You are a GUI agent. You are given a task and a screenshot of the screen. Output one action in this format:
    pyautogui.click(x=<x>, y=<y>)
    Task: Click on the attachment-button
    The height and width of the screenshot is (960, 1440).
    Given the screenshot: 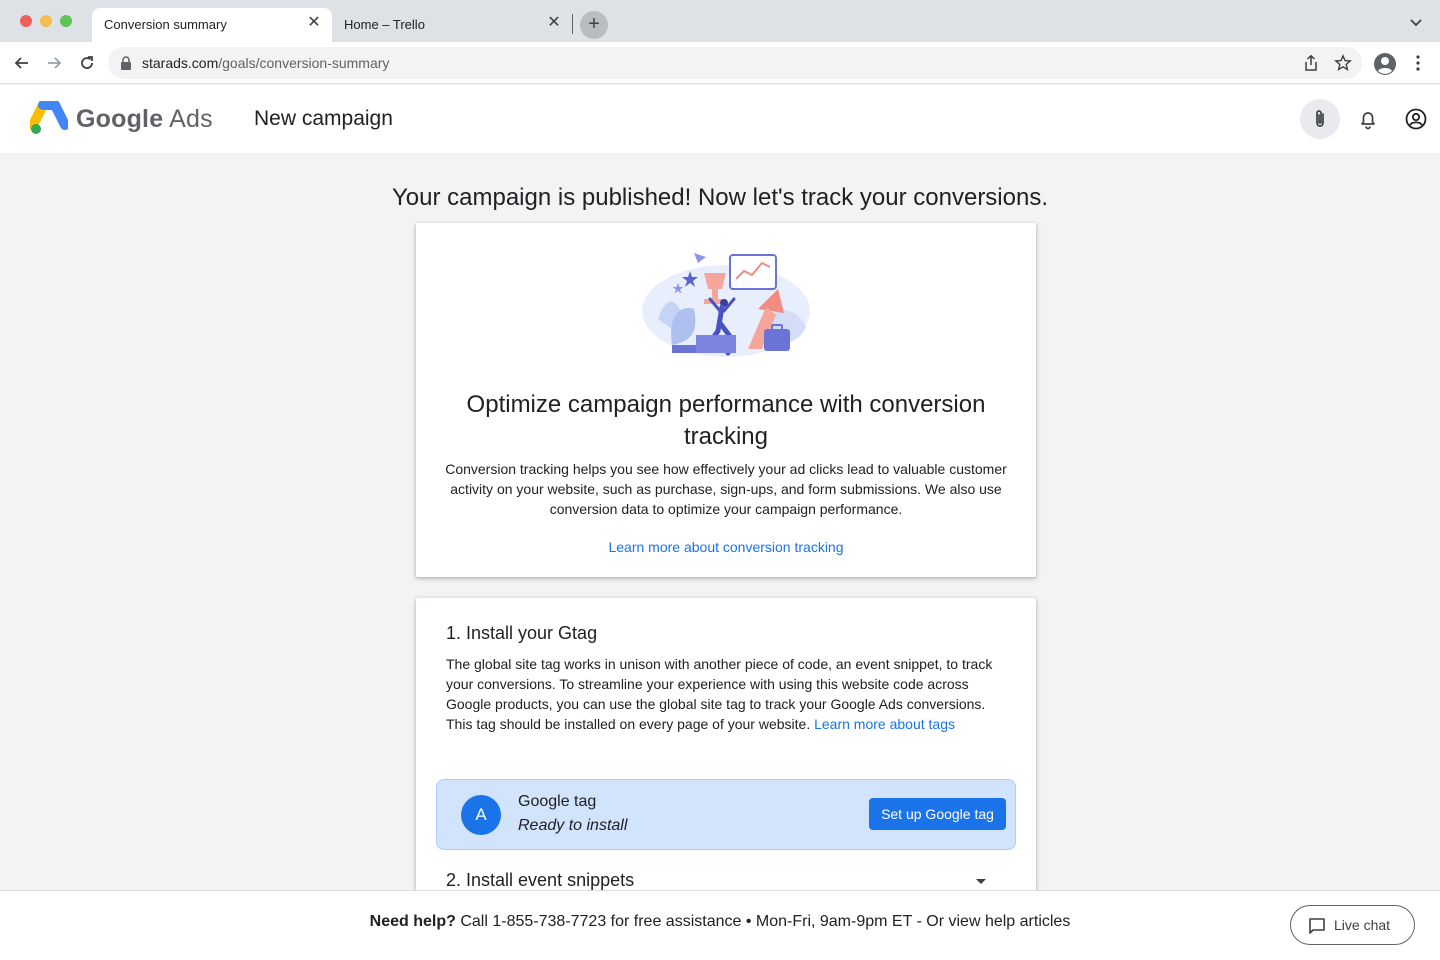 What is the action you would take?
    pyautogui.click(x=1320, y=119)
    